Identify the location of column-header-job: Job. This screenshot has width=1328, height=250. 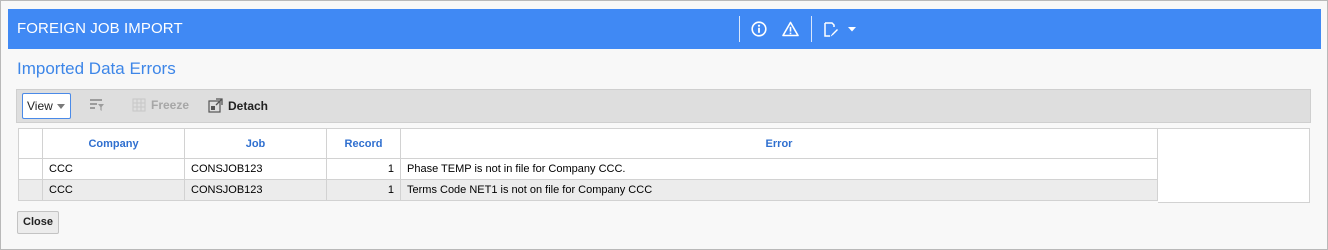
(255, 143).